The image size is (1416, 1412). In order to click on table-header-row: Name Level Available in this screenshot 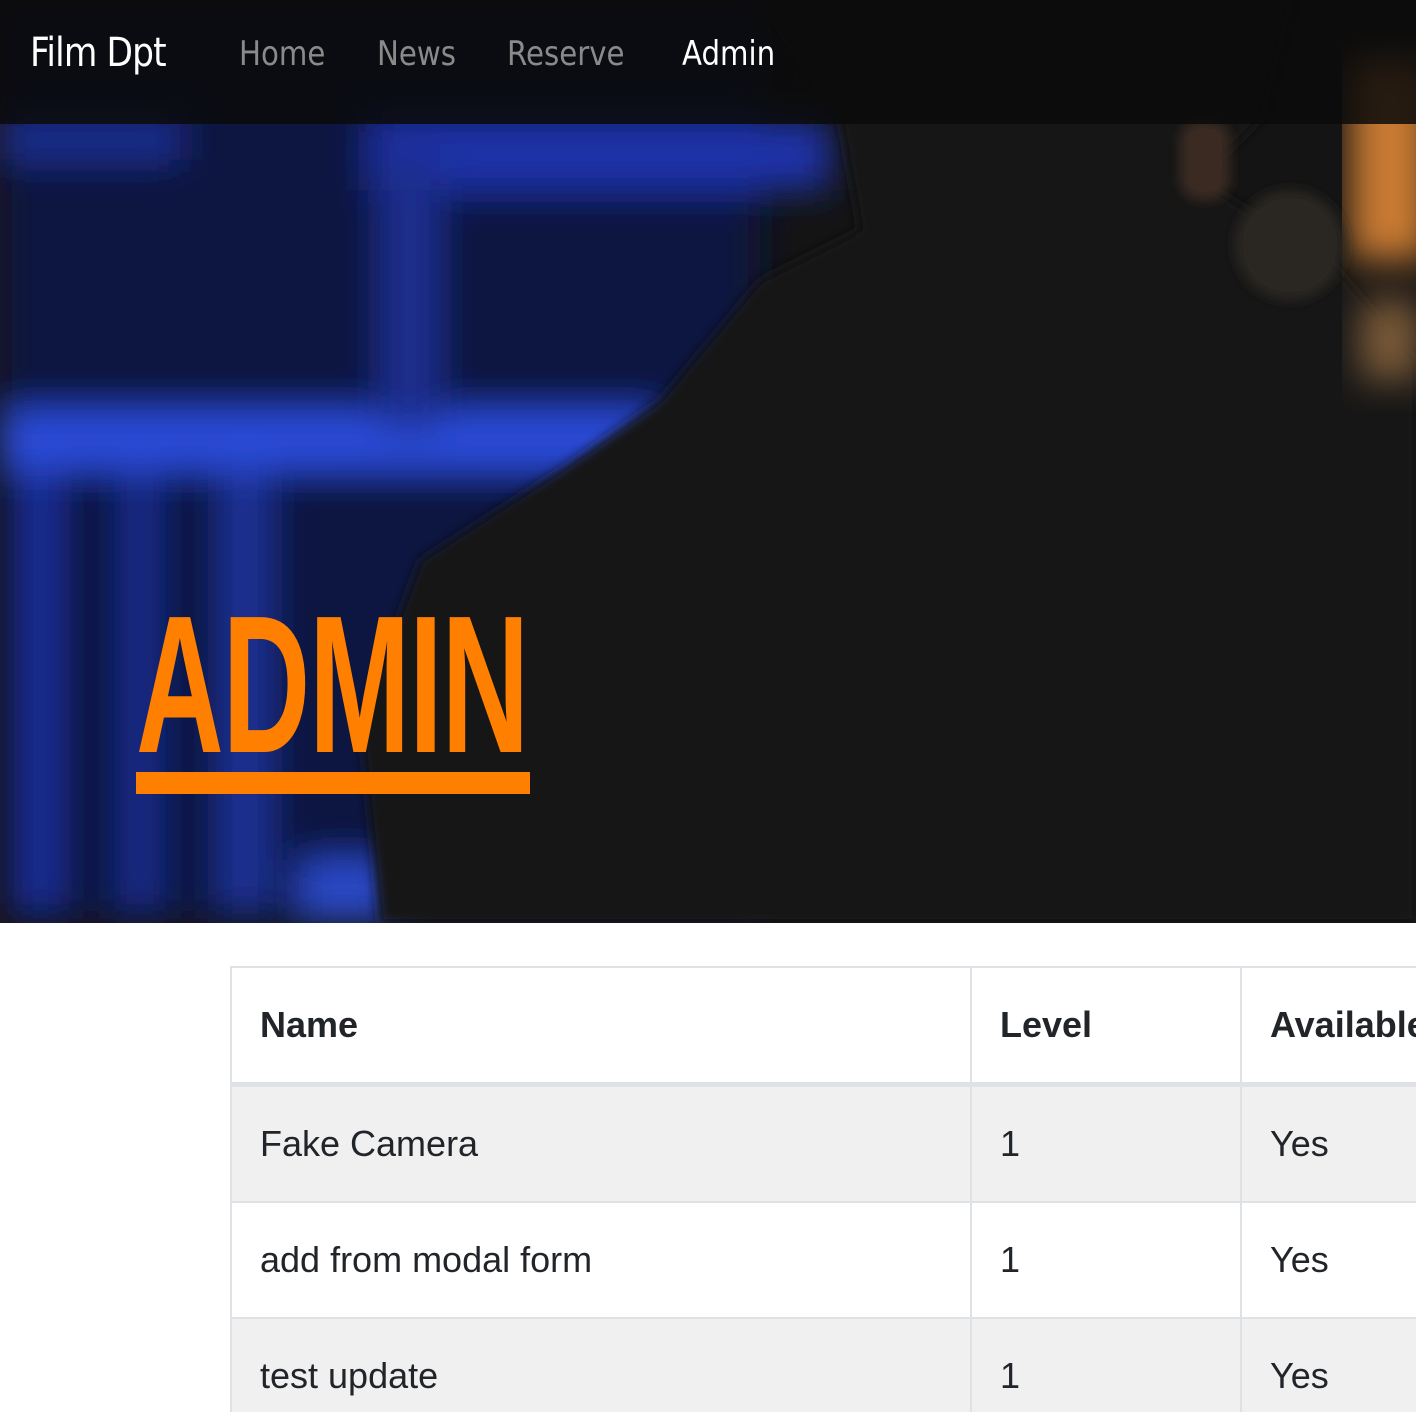, I will do `click(823, 1026)`.